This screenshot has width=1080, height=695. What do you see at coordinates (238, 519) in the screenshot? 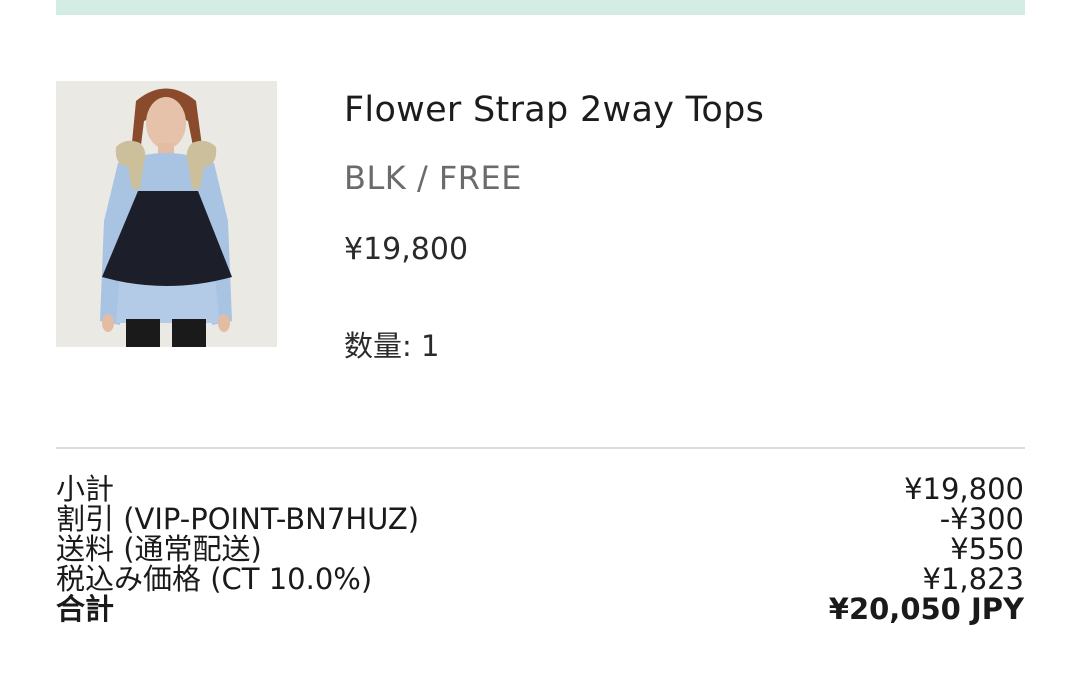
I see `summary-label: 割引 (VIP-POINT-BN7HUZ)` at bounding box center [238, 519].